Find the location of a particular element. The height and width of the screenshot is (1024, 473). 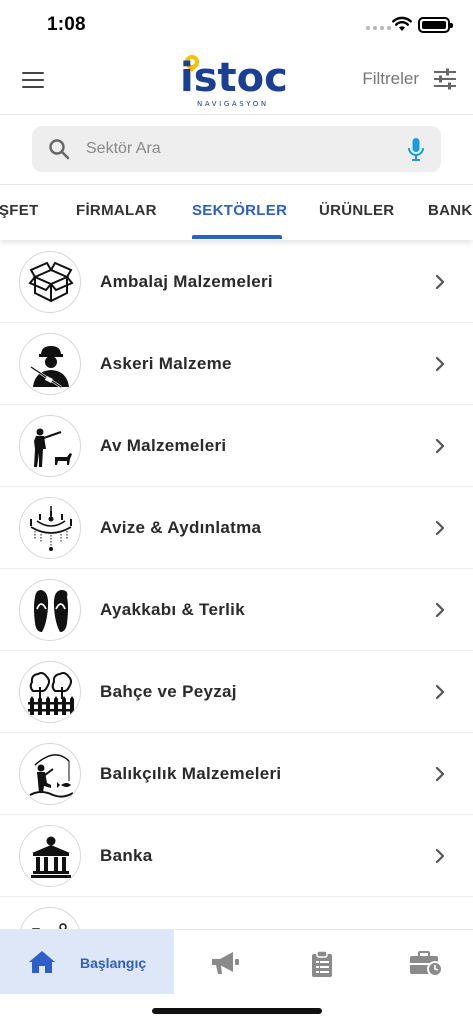

filters-button: Filtreler is located at coordinates (409, 79).